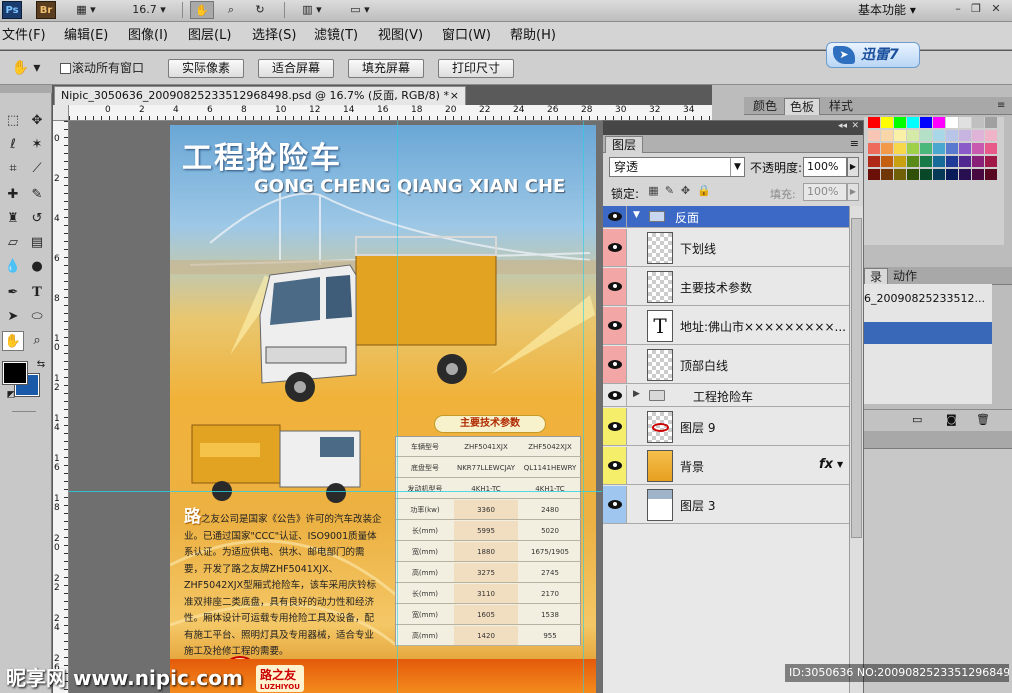  What do you see at coordinates (840, 464) in the screenshot?
I see `effects-expand-icon: ▼` at bounding box center [840, 464].